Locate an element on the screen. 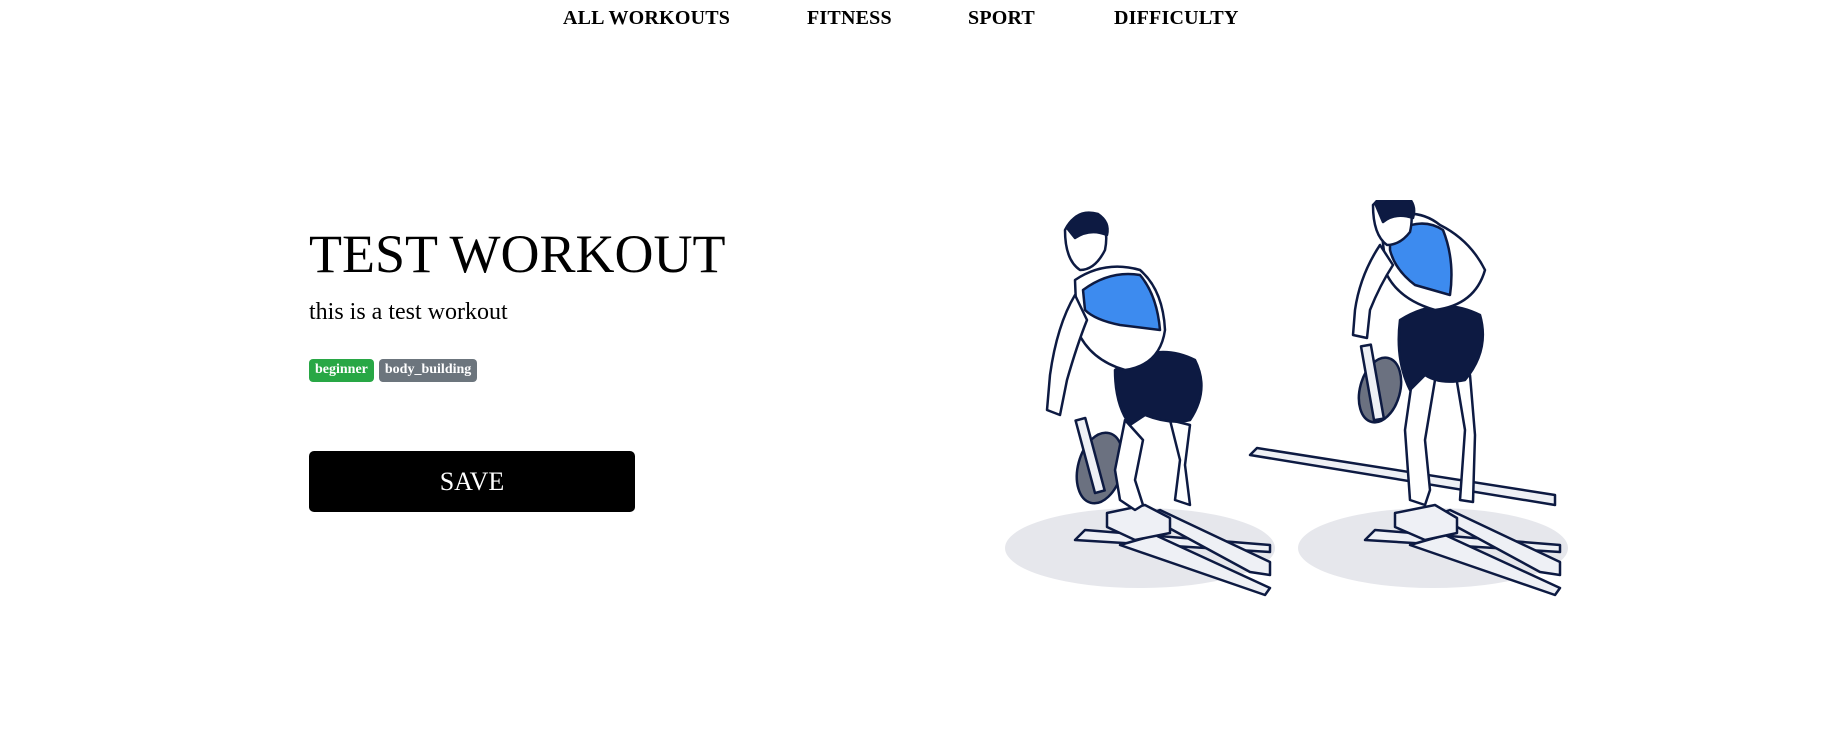 The height and width of the screenshot is (736, 1836). nav-fitness: FITNESS is located at coordinates (849, 18).